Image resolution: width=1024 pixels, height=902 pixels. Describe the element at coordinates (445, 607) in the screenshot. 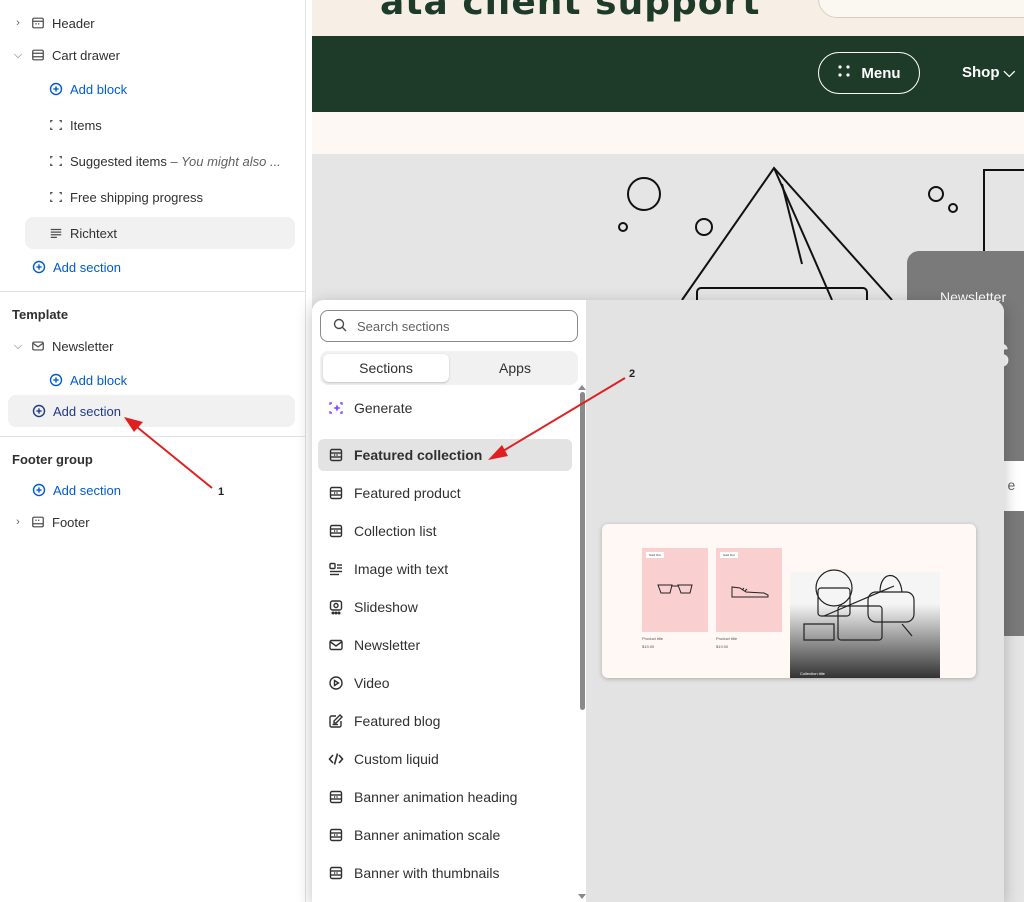

I see `section-option-slideshow: Slideshow` at that location.